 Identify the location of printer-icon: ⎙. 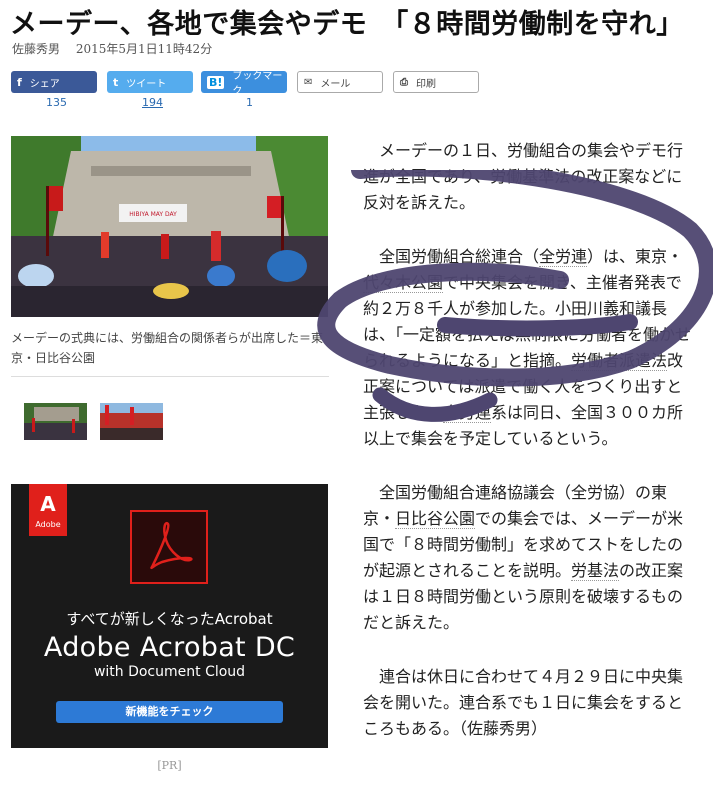
(404, 82).